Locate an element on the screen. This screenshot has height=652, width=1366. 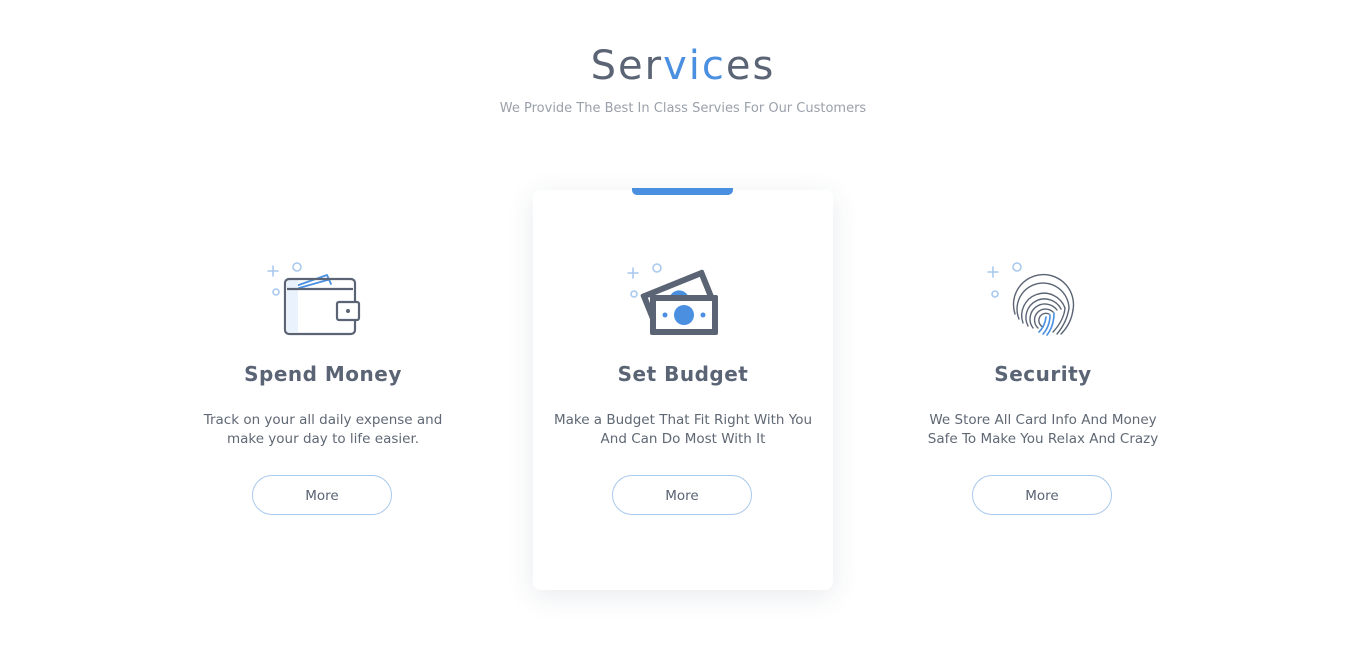
wallet-icon is located at coordinates (314, 299).